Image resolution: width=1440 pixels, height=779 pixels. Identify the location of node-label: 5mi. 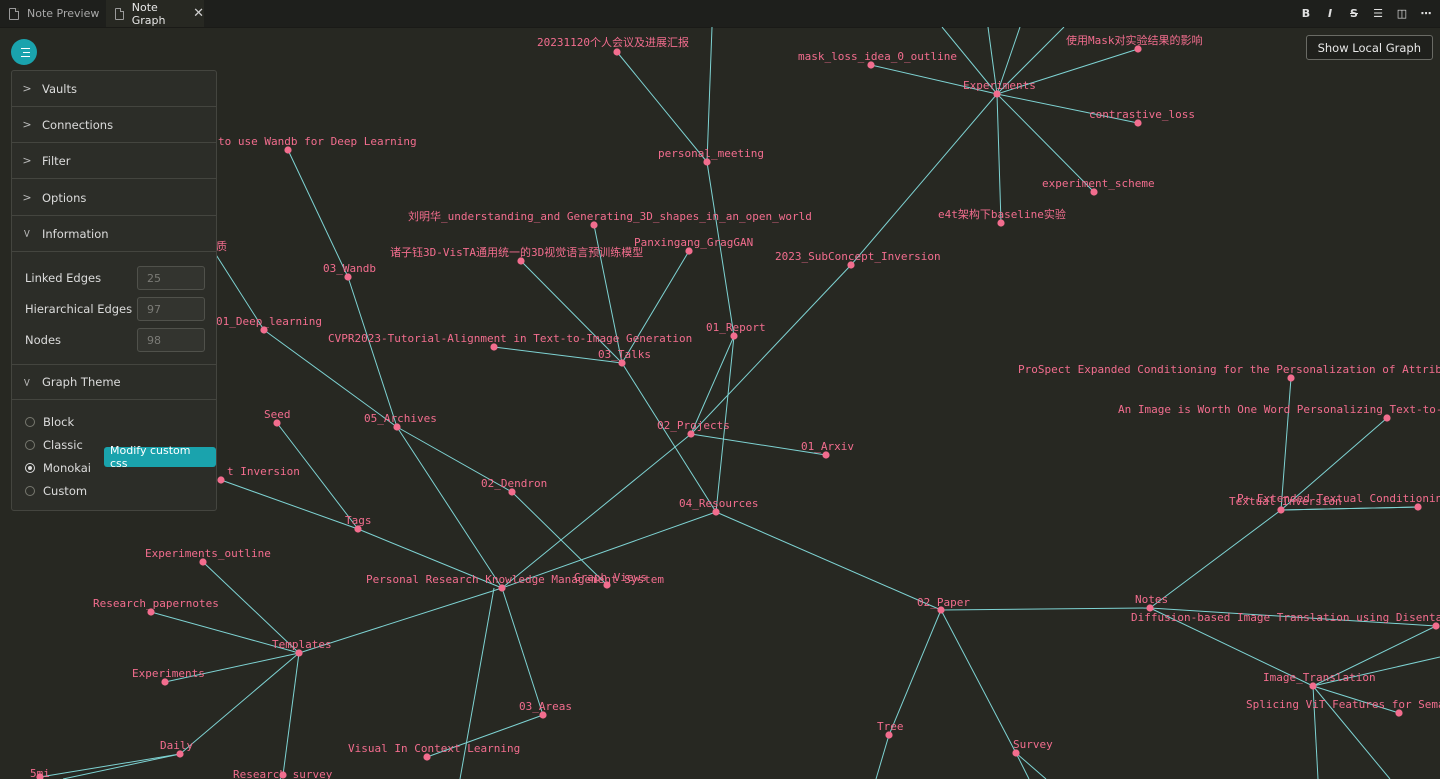
(40, 773).